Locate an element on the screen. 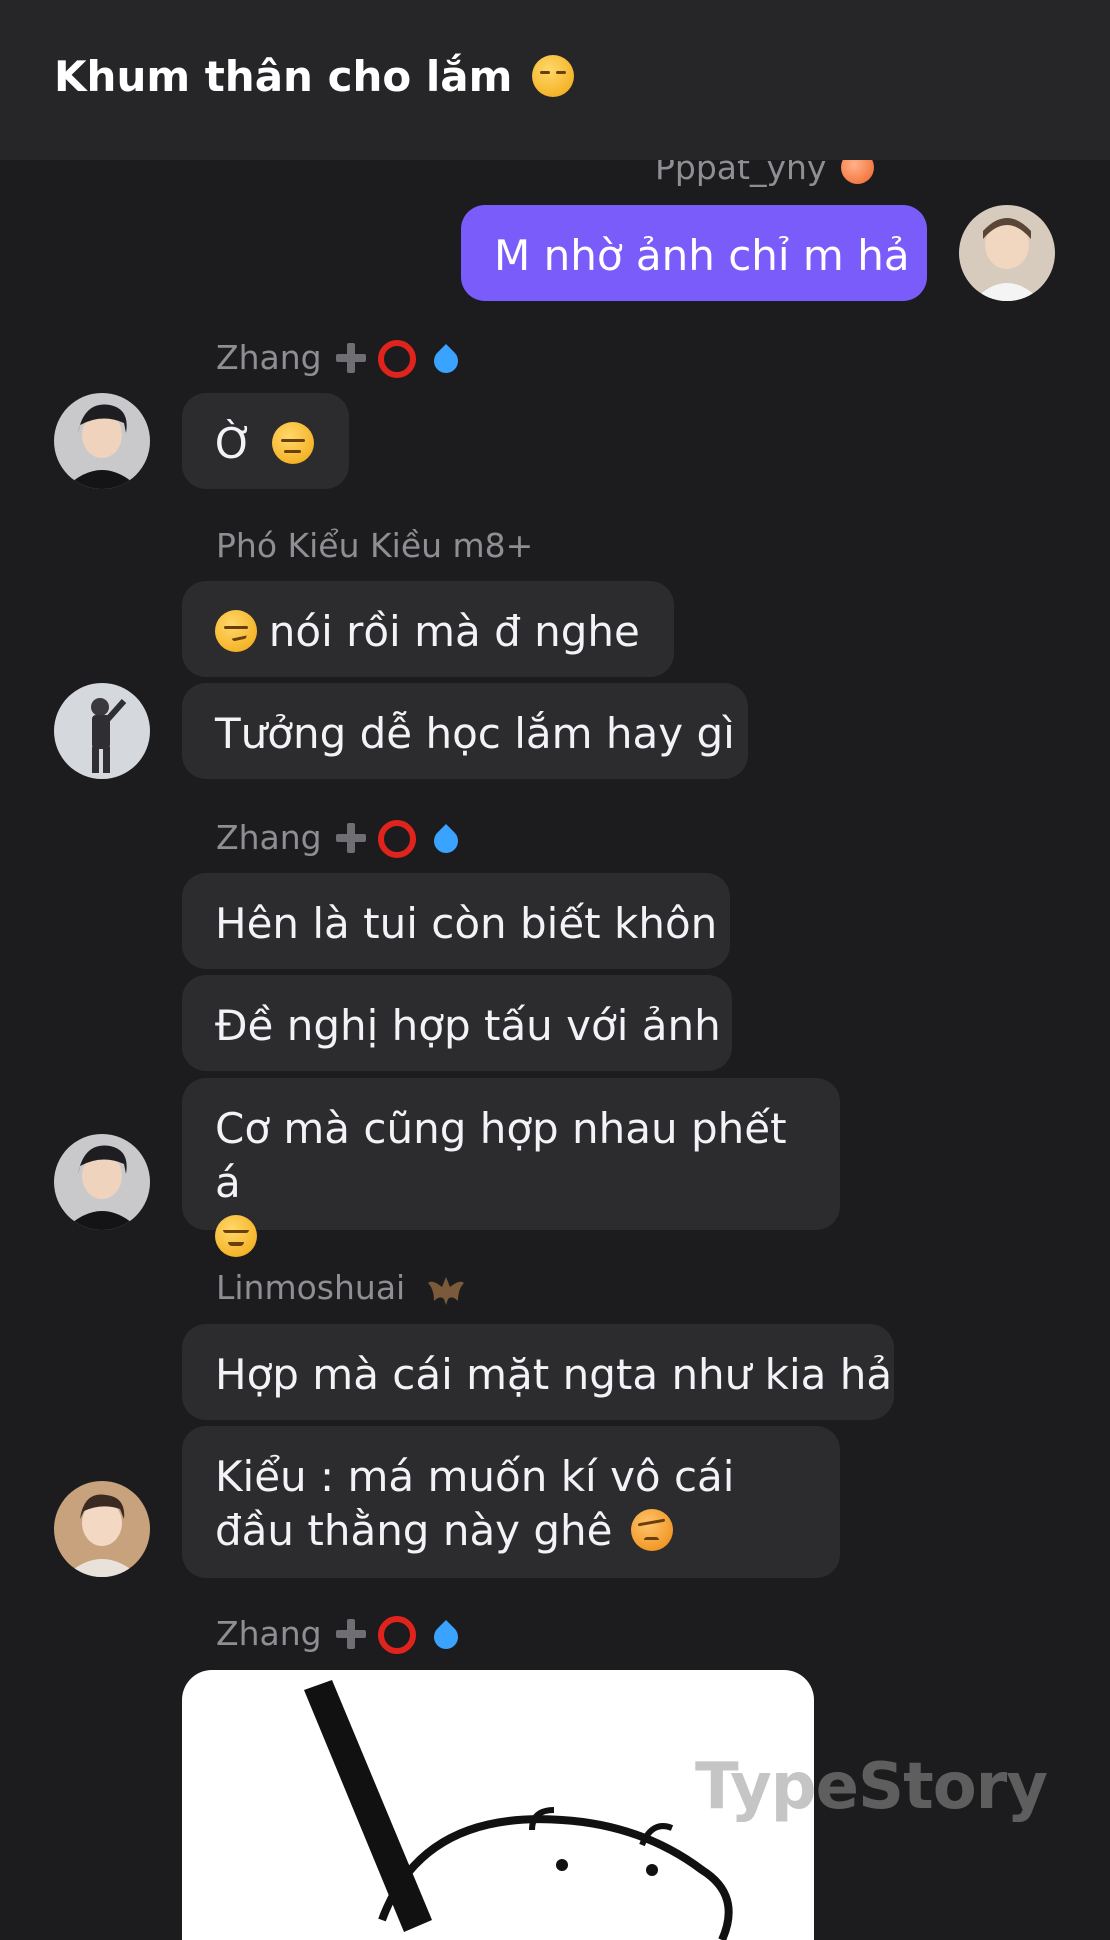  message-bubble: Hợp mà cái mặt ngta như kia hả is located at coordinates (538, 1372).